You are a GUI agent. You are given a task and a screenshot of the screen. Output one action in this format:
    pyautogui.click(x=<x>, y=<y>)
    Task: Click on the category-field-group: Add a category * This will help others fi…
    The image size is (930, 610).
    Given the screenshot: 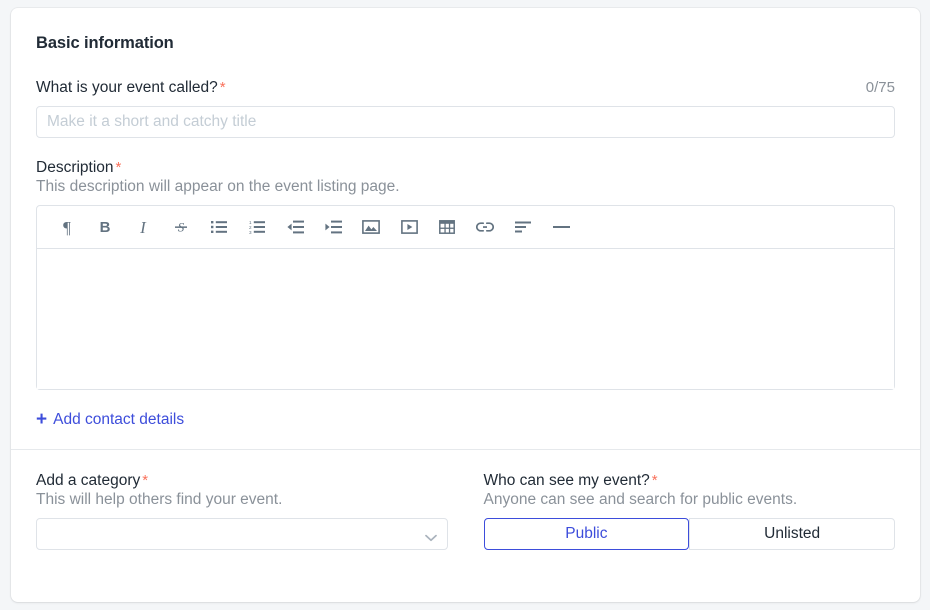 What is the action you would take?
    pyautogui.click(x=242, y=511)
    